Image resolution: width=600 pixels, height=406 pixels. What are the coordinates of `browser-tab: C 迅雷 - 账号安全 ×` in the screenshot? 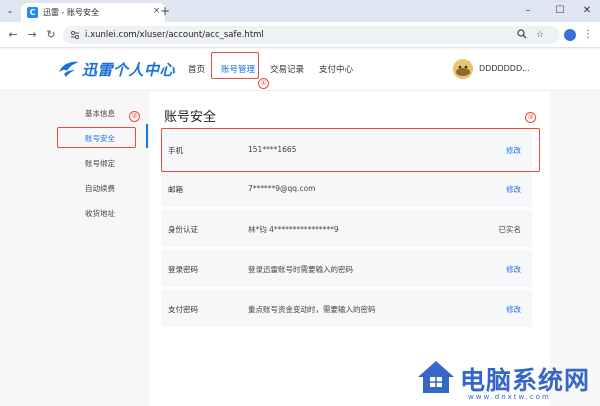 It's located at (93, 12).